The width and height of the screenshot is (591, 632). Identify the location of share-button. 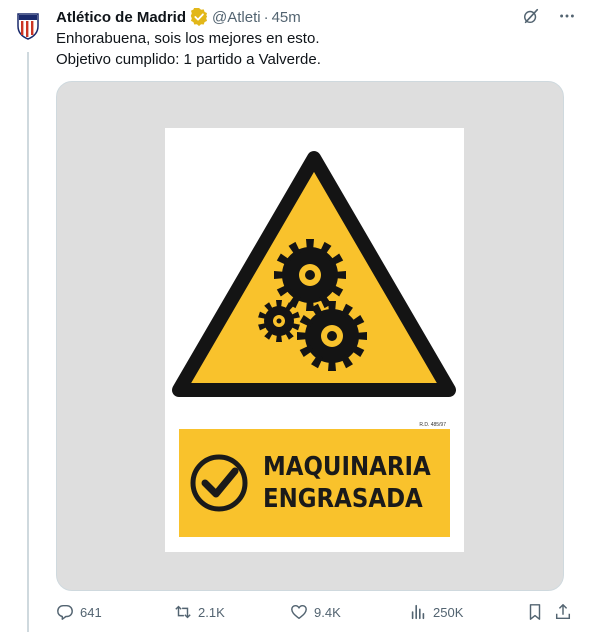
(563, 612).